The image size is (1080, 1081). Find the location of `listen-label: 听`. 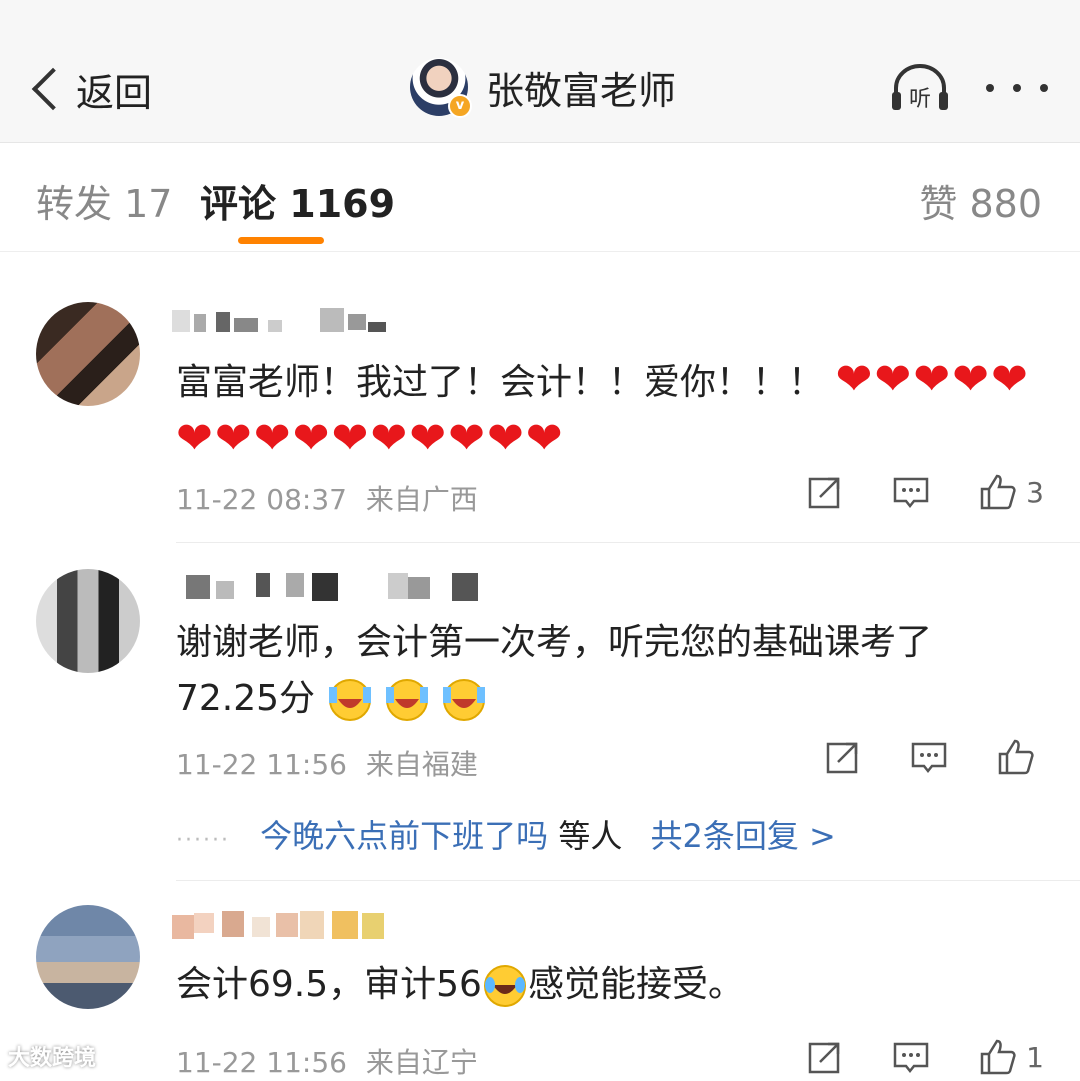

listen-label: 听 is located at coordinates (920, 99).